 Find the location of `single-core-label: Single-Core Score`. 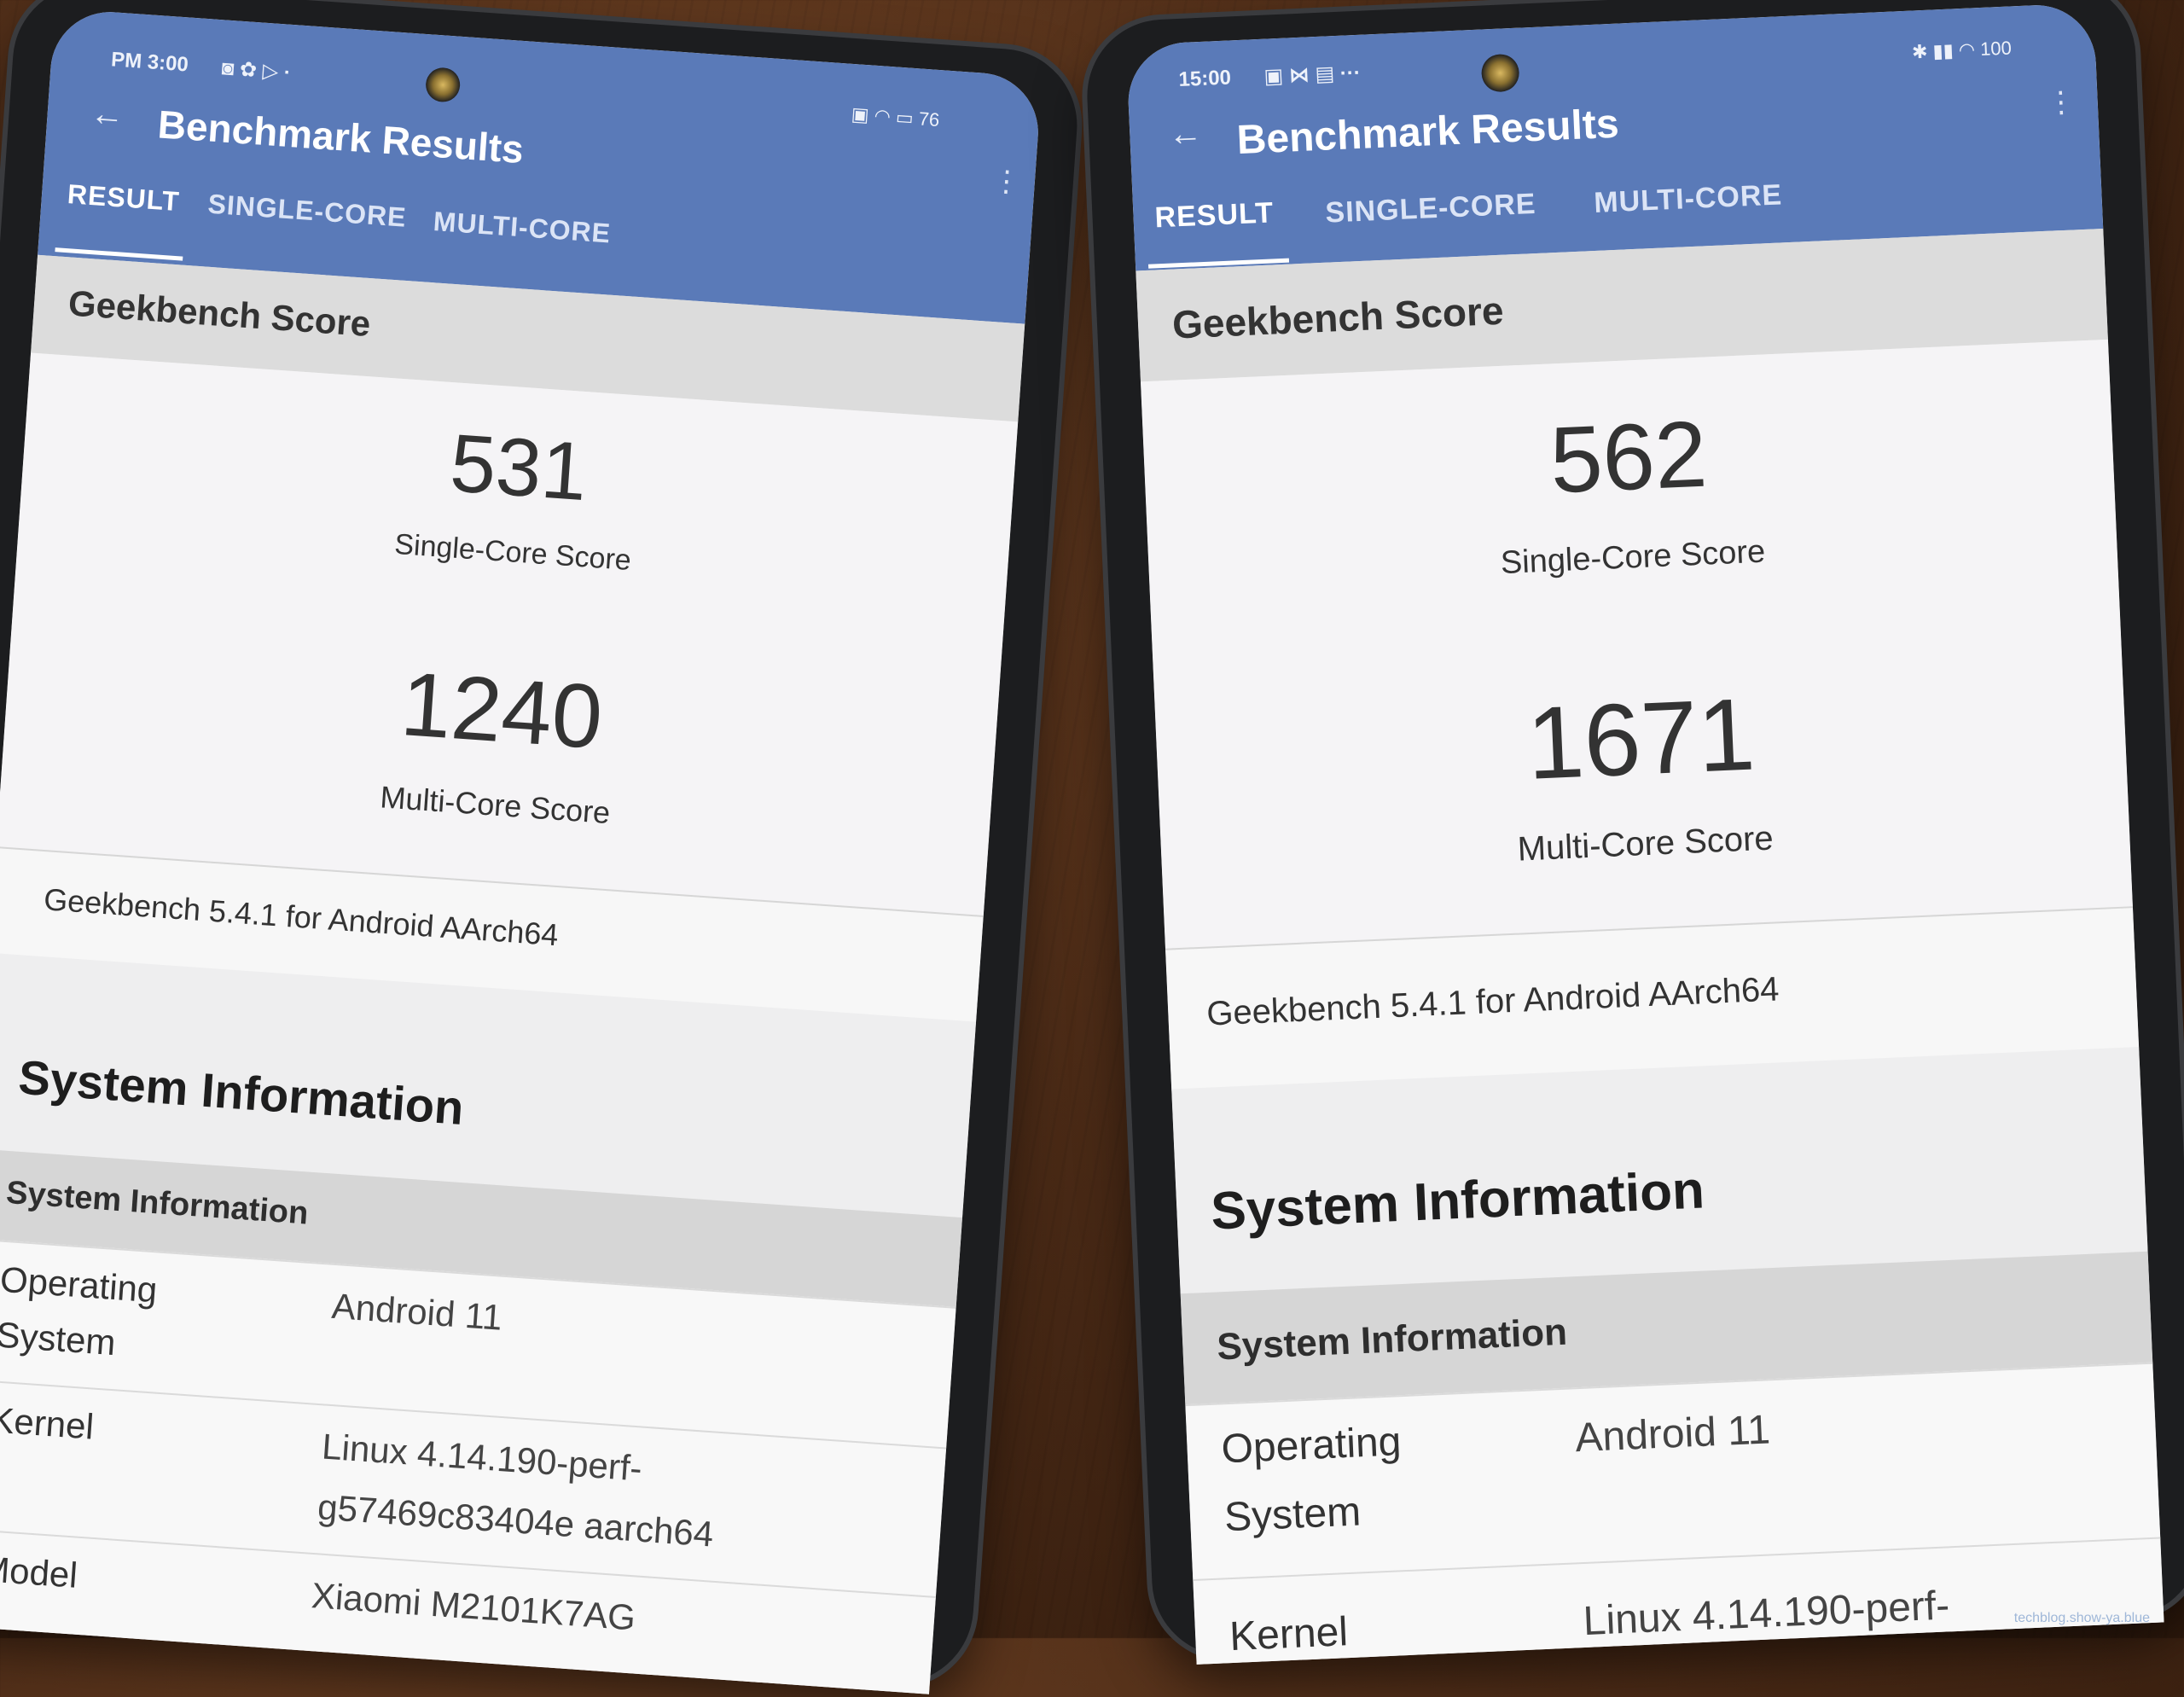

single-core-label: Single-Core Score is located at coordinates (1634, 557).